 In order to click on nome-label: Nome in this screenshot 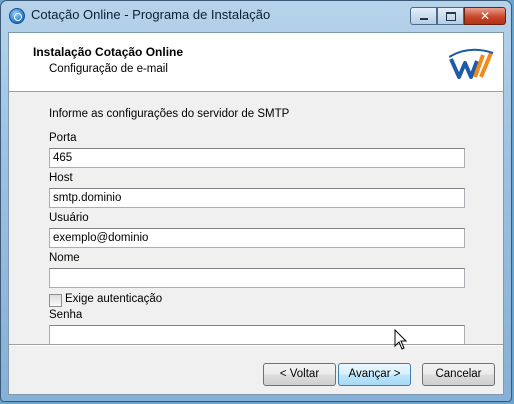, I will do `click(64, 258)`.